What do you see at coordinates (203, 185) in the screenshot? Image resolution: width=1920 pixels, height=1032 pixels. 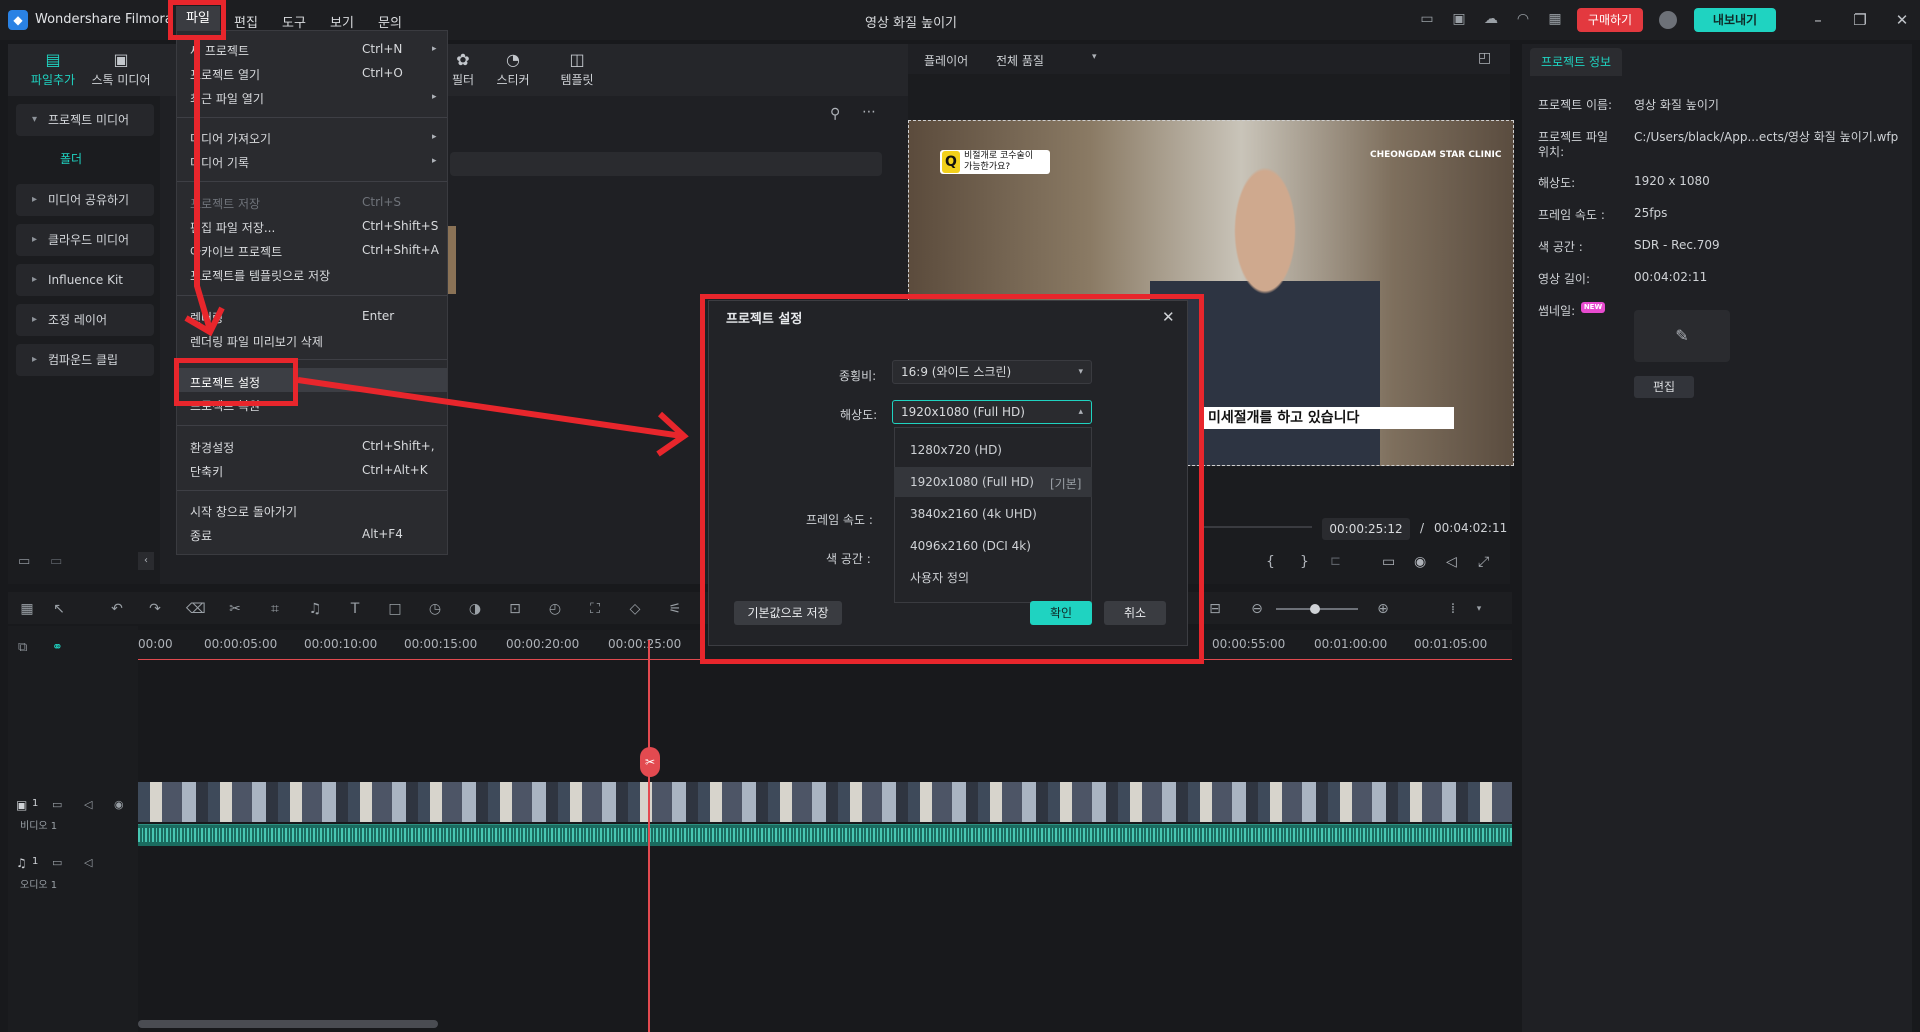 I see `annotation-arrow-down` at bounding box center [203, 185].